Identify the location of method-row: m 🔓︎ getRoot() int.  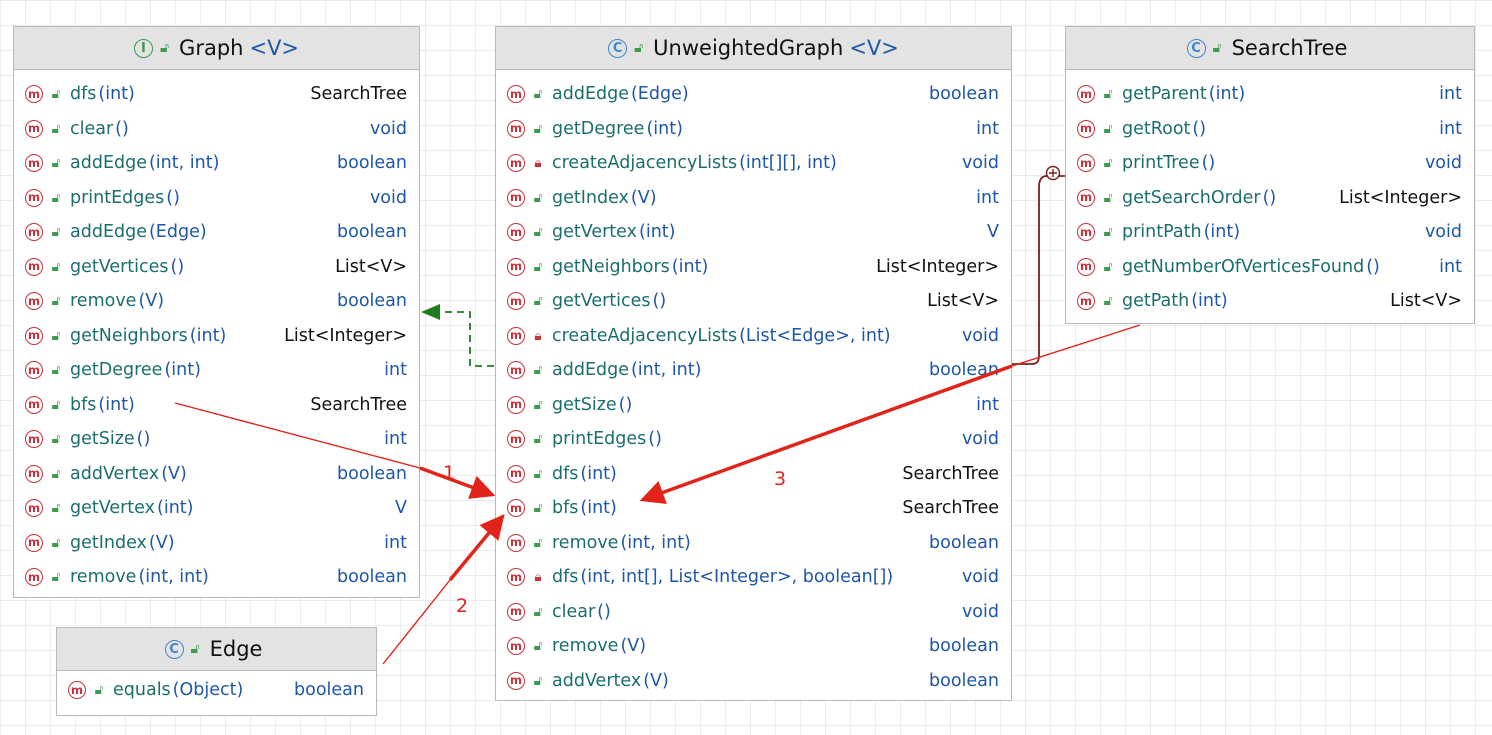
(1270, 129).